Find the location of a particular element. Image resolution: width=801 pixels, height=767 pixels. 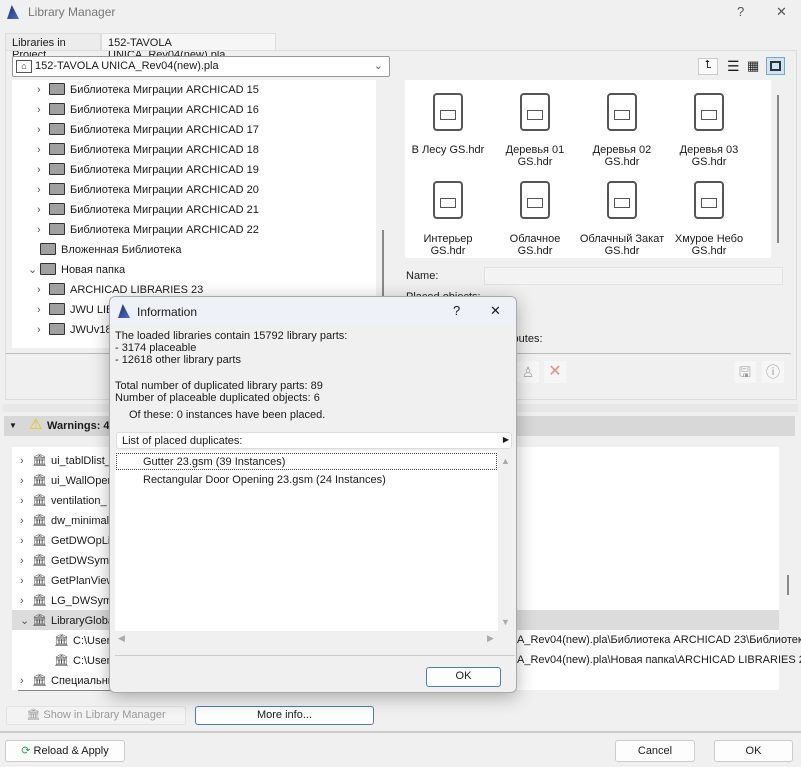

scroll-up-icon: ▲ is located at coordinates (505, 461).